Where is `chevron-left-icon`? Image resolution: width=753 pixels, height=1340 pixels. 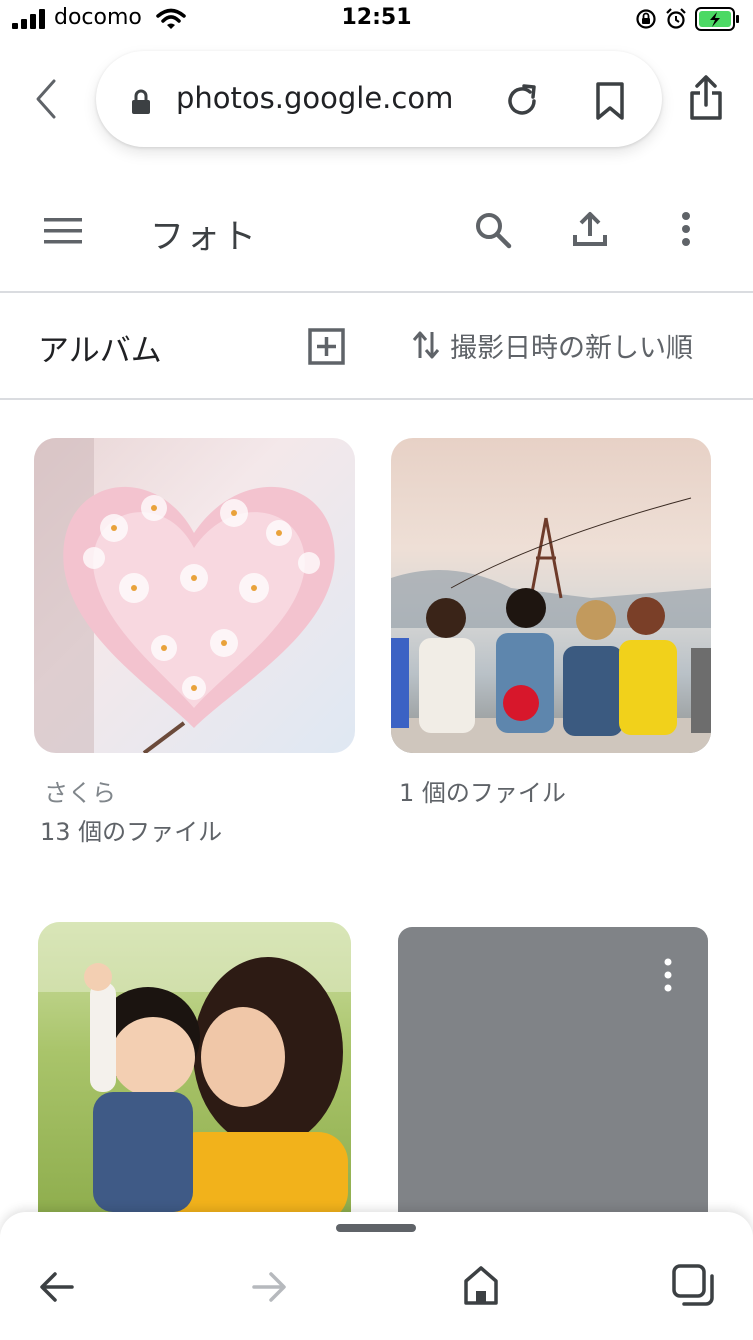
chevron-left-icon is located at coordinates (46, 99).